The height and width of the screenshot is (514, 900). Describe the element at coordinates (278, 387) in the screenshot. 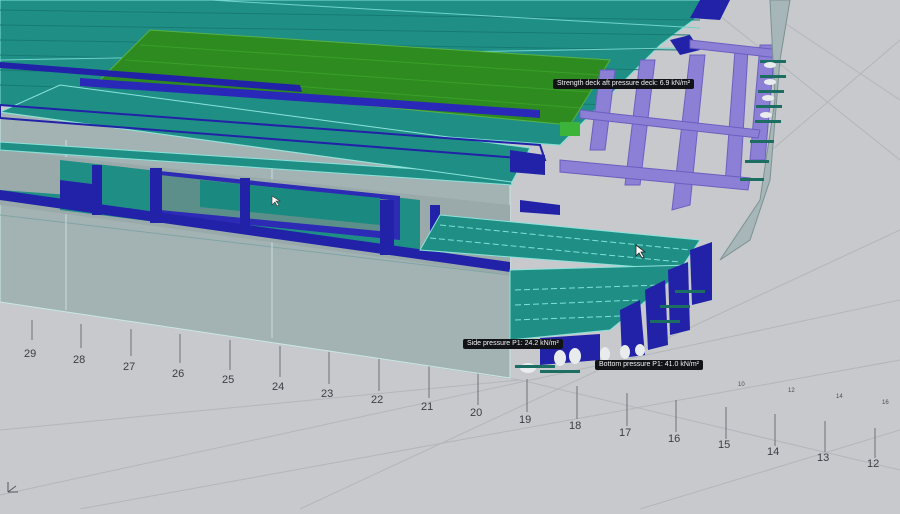

I see `frame-label: 24` at that location.